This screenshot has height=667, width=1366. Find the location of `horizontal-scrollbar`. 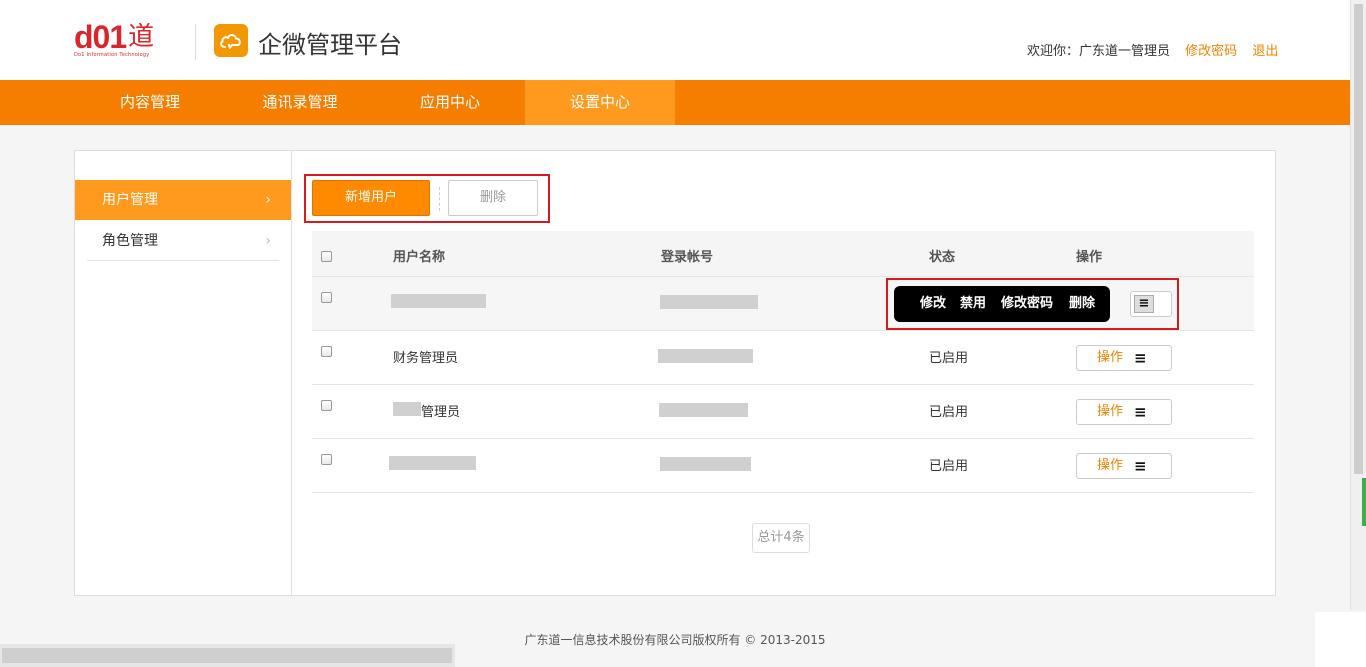

horizontal-scrollbar is located at coordinates (227, 655).